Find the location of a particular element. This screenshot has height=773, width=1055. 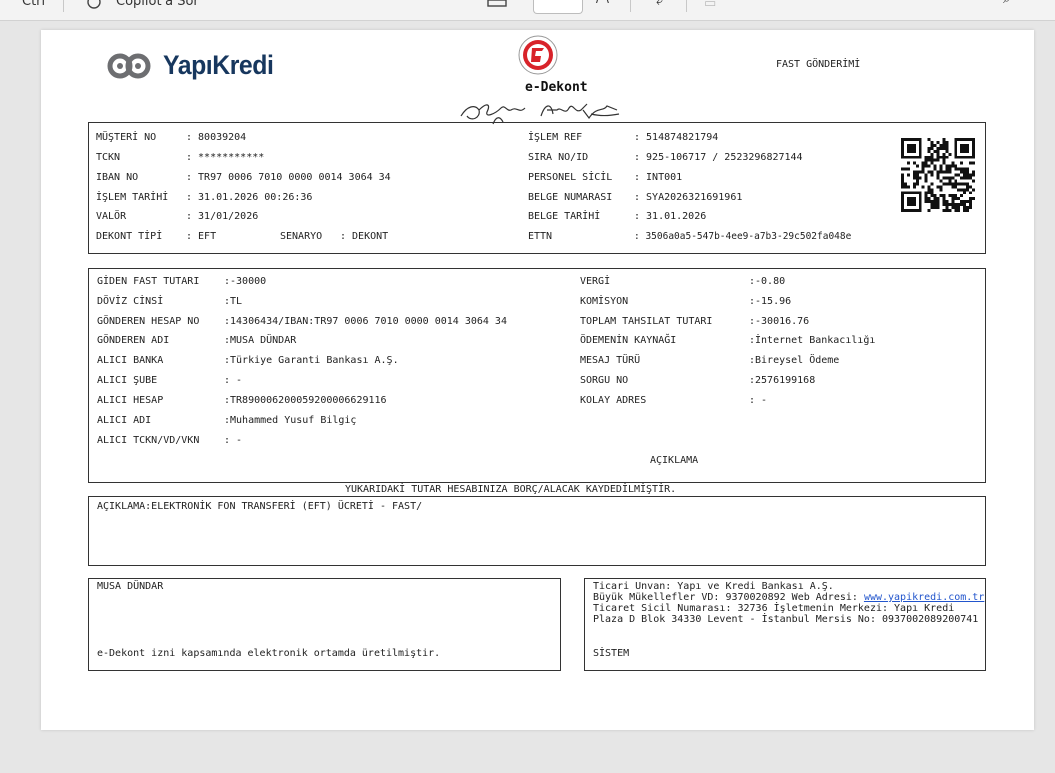

two-page-icon: ▭ is located at coordinates (710, 5).